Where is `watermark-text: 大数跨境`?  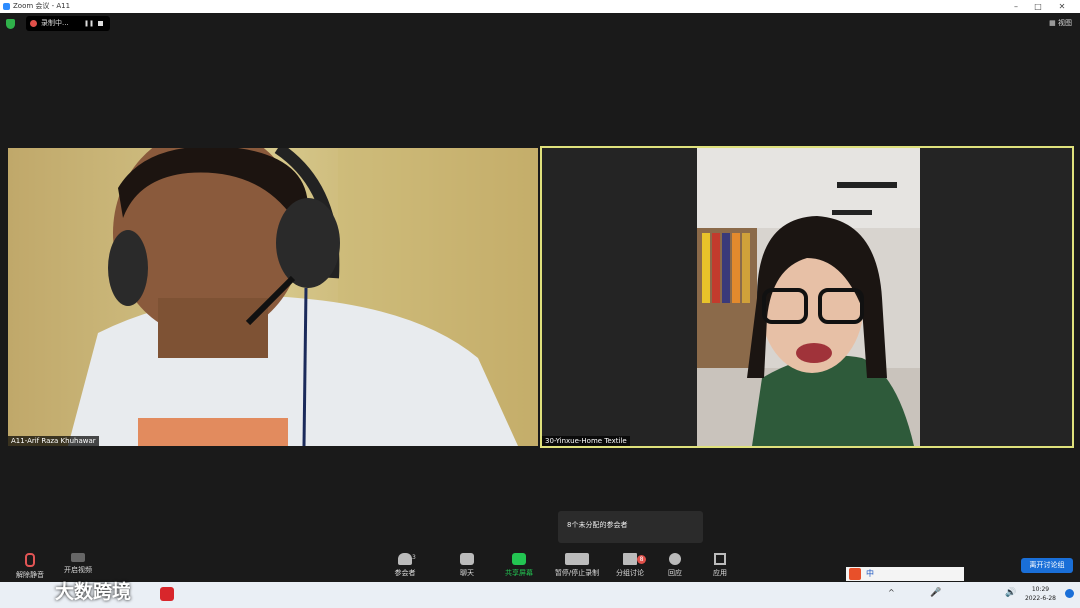 watermark-text: 大数跨境 is located at coordinates (93, 592).